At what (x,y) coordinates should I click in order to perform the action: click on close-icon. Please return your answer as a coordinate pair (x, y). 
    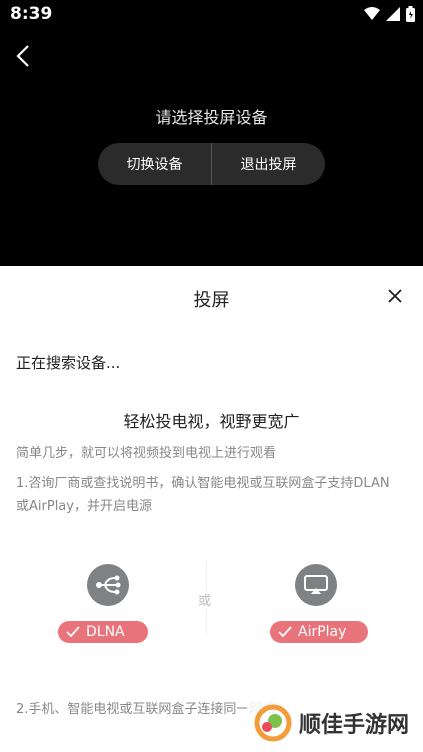
    Looking at the image, I should click on (395, 296).